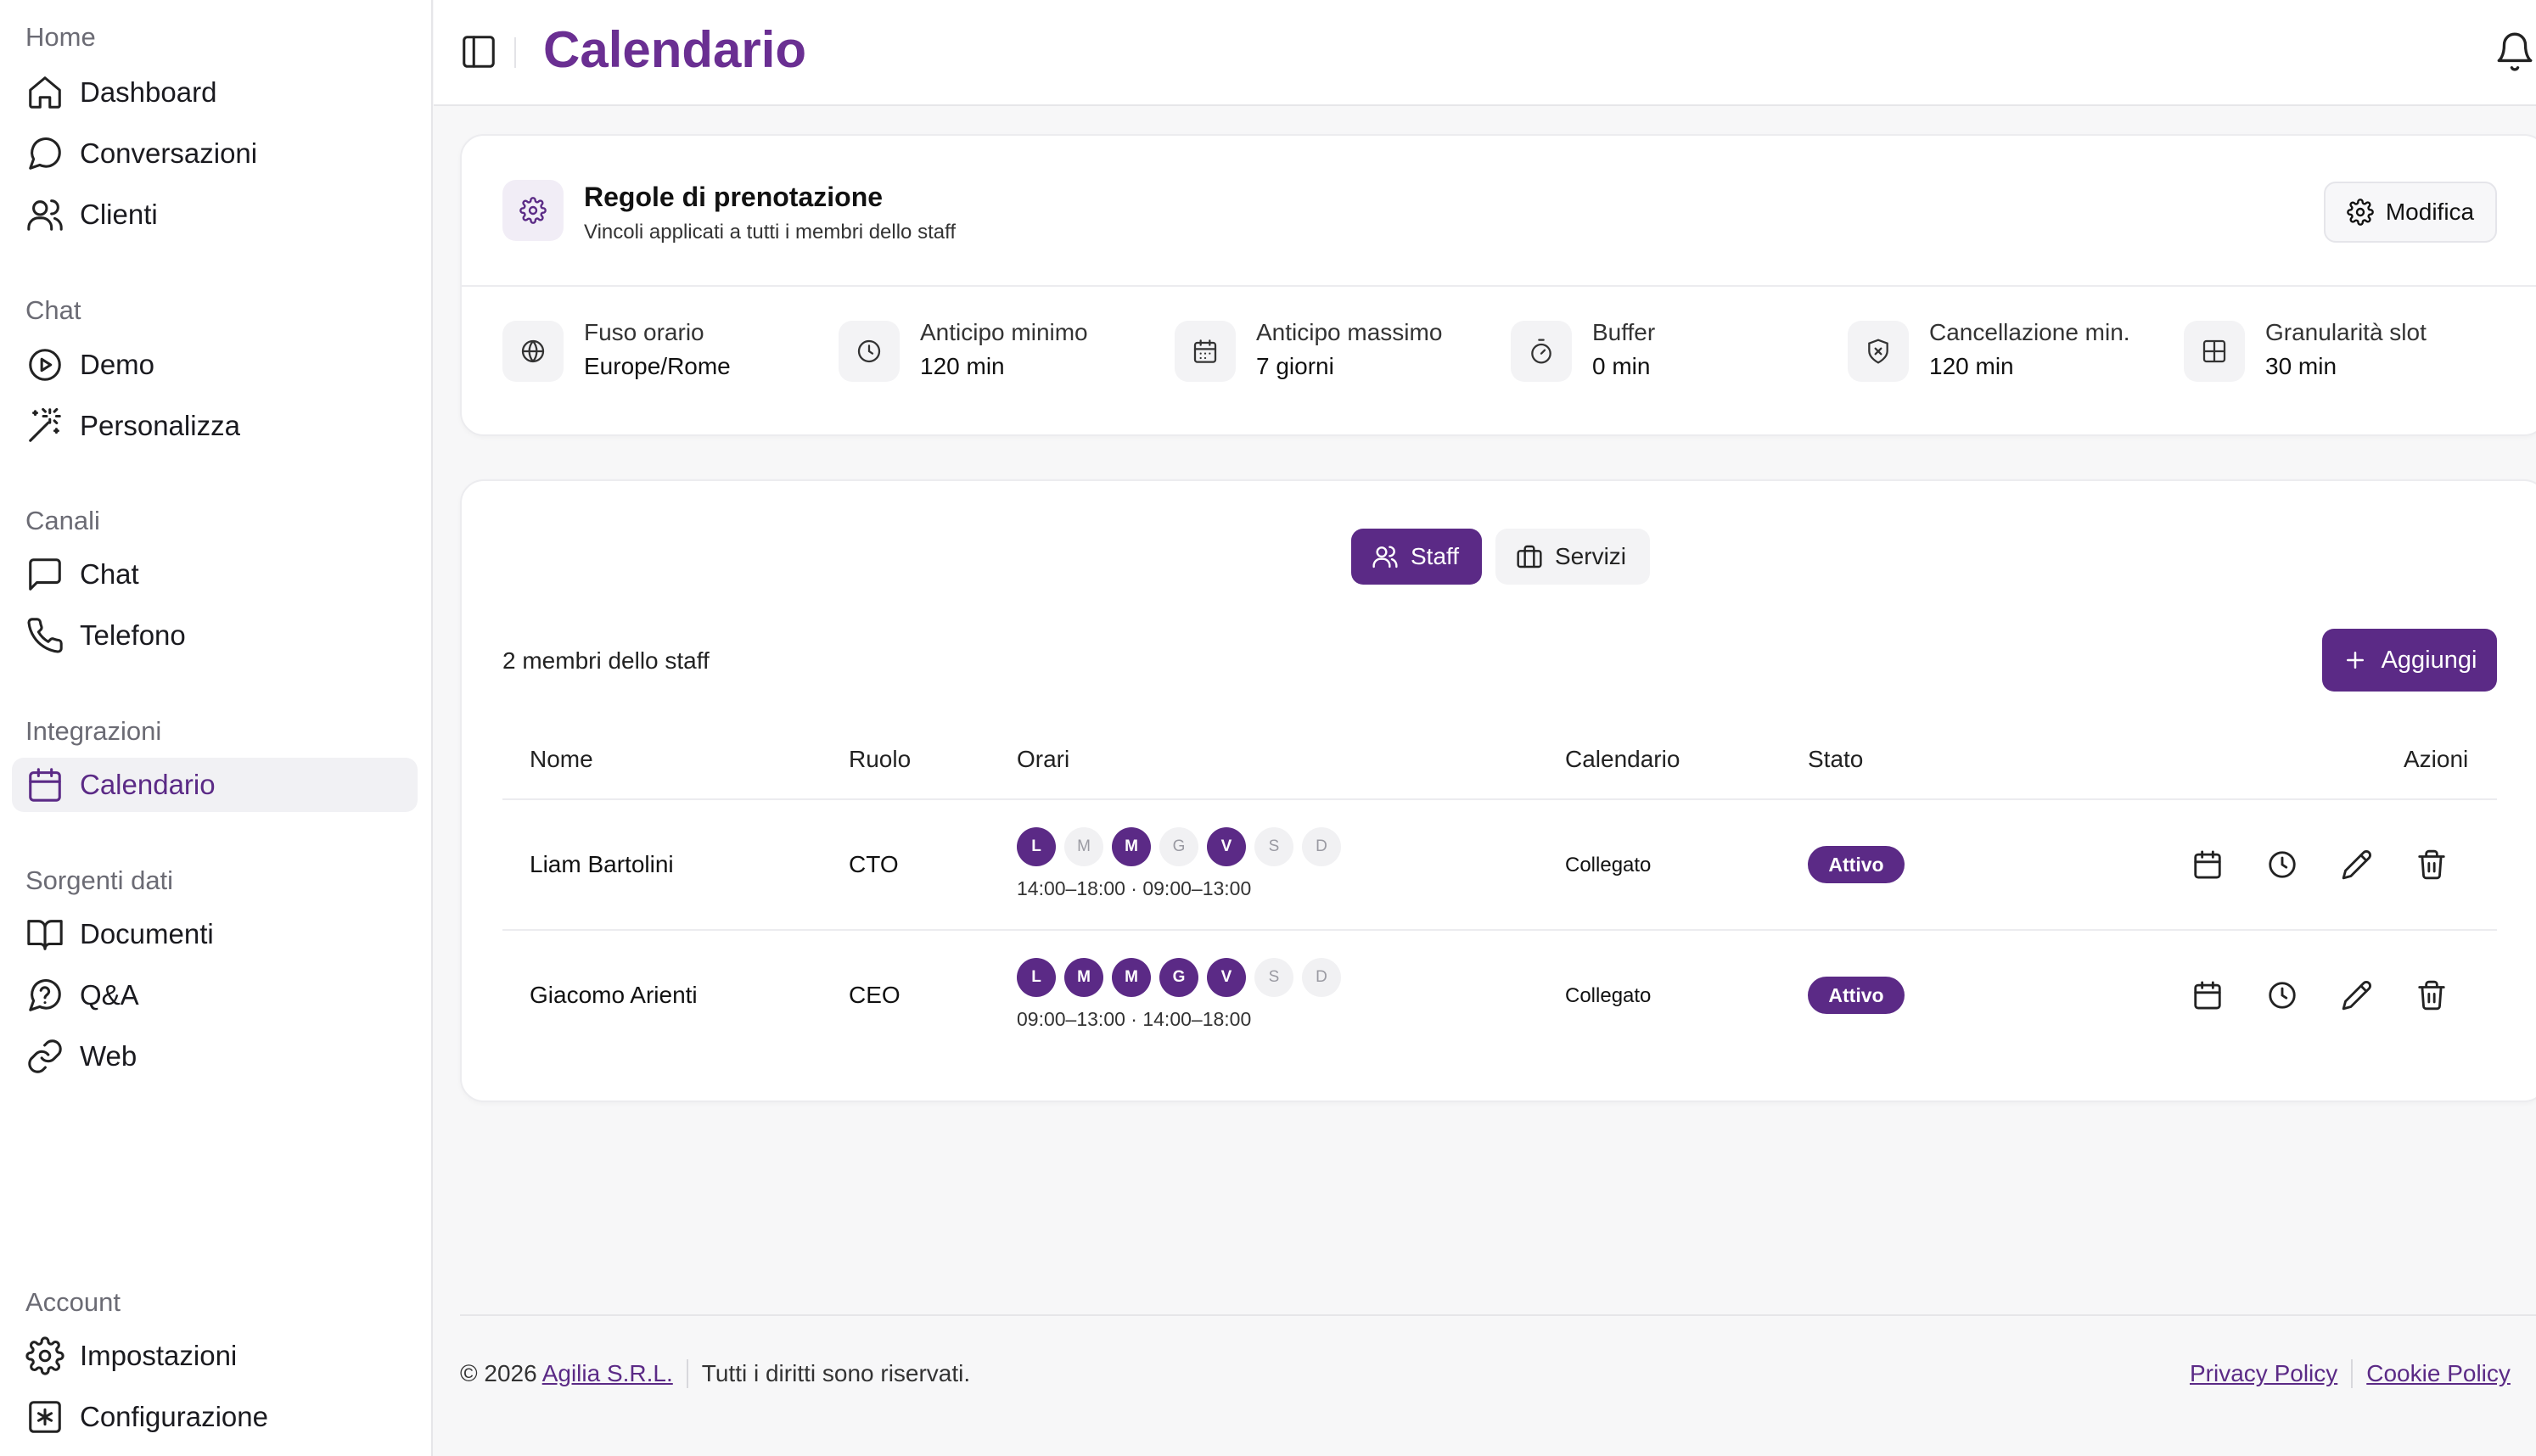 This screenshot has width=2536, height=1456. I want to click on footer-links: Privacy Policy Cookie Policy, so click(2350, 1373).